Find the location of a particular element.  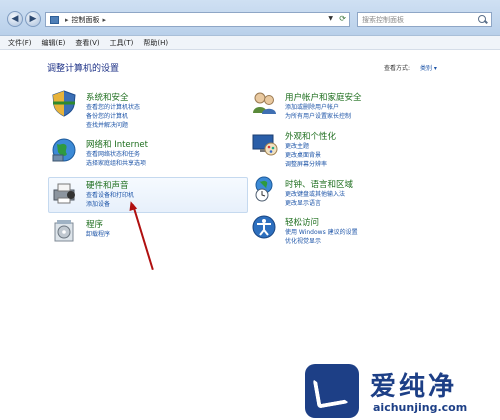

control-panel-icon is located at coordinates (54, 19).